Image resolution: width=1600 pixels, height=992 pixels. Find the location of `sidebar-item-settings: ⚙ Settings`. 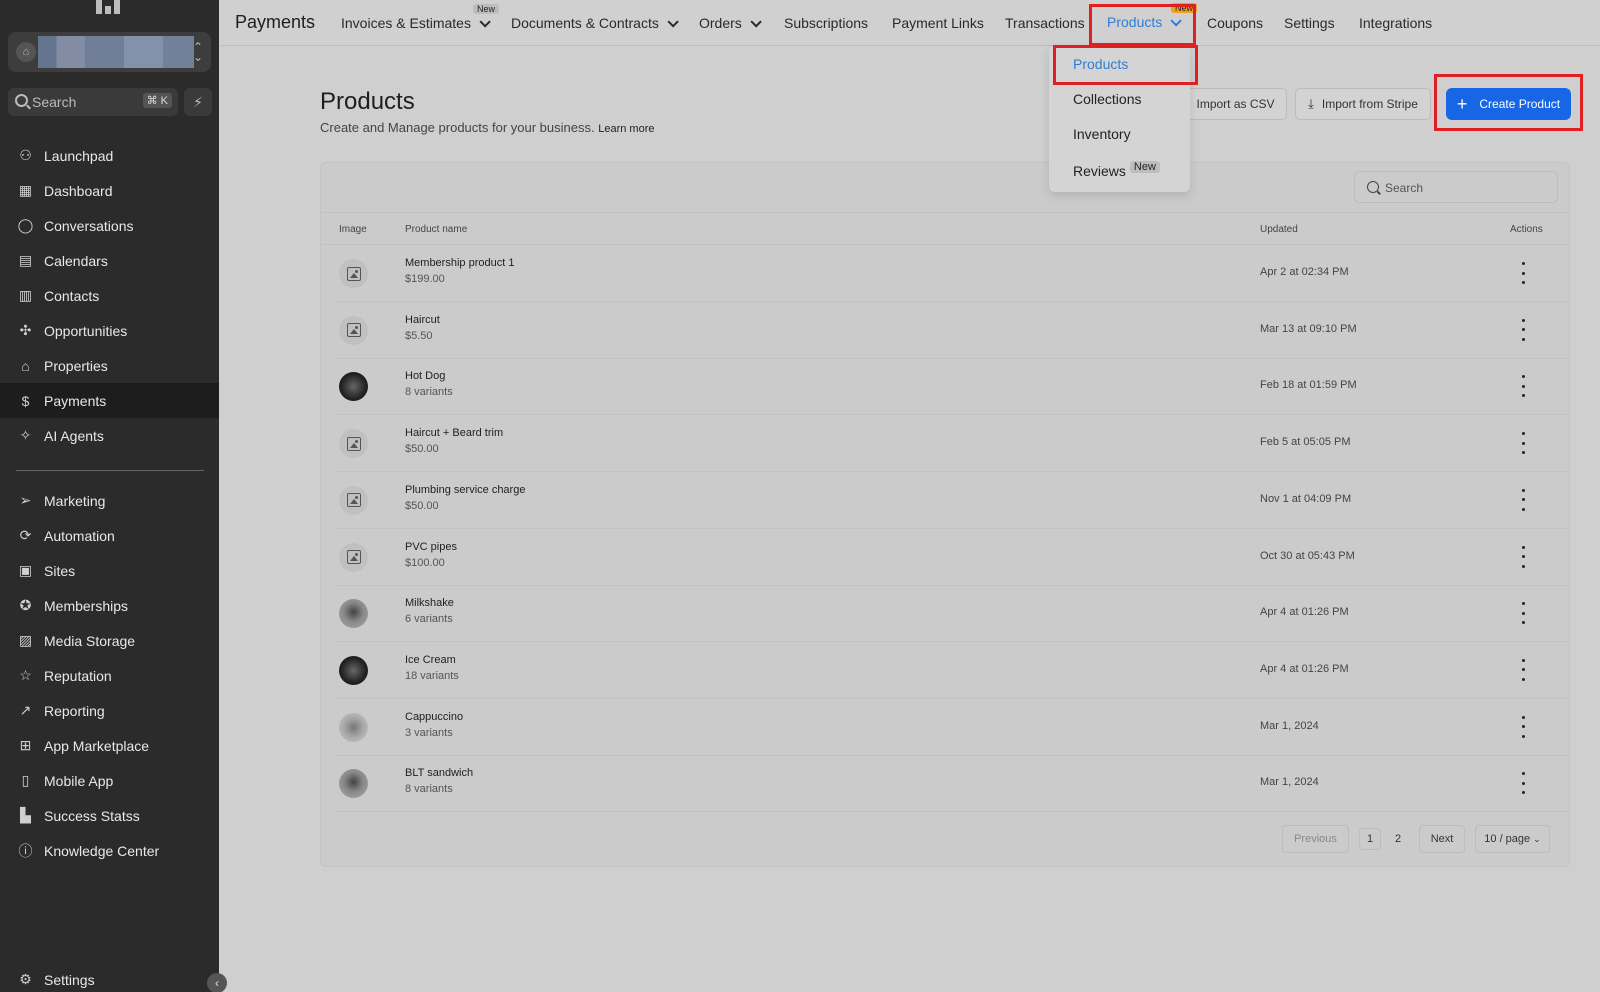

sidebar-item-settings: ⚙ Settings is located at coordinates (109, 977).